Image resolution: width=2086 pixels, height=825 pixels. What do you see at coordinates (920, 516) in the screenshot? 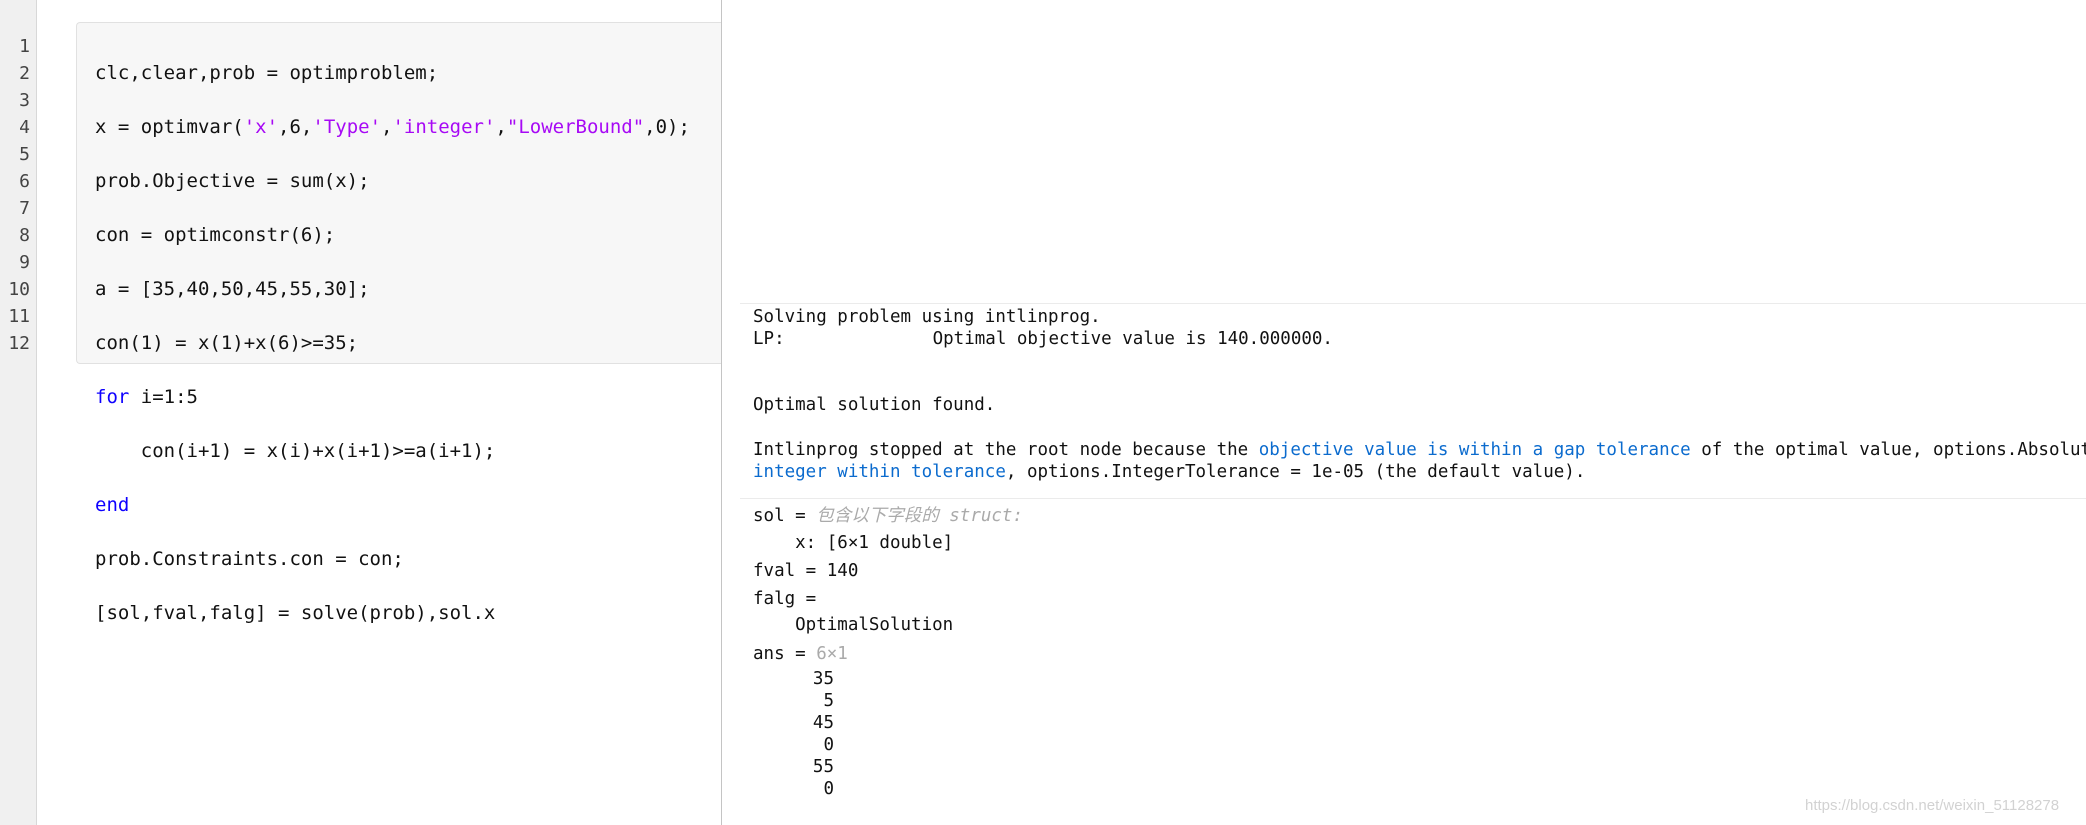
I see `struct-description: 包含以下字段的 struct:` at bounding box center [920, 516].